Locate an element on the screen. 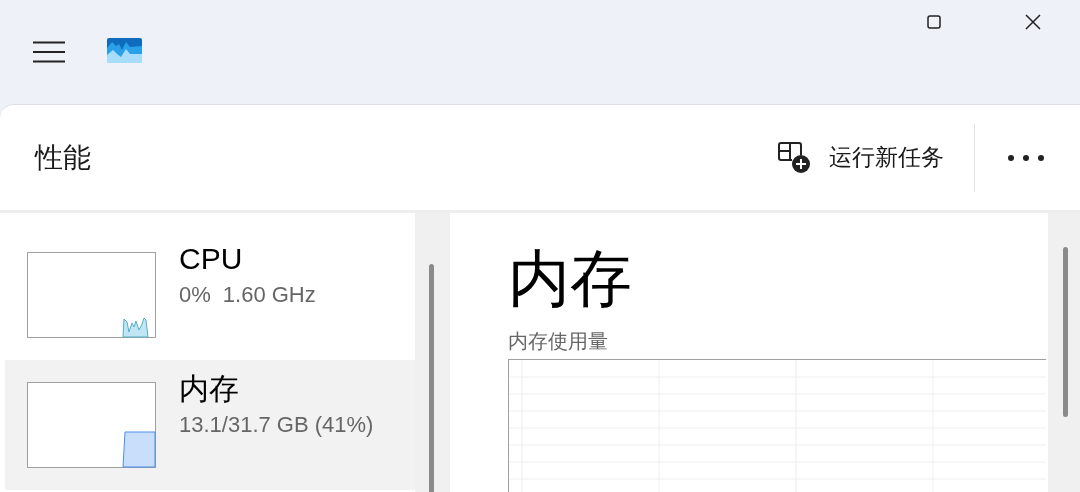  app-icon is located at coordinates (124, 50).